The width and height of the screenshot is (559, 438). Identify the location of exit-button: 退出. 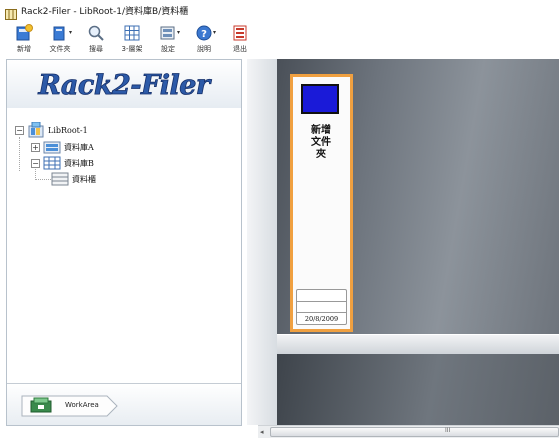
(240, 39).